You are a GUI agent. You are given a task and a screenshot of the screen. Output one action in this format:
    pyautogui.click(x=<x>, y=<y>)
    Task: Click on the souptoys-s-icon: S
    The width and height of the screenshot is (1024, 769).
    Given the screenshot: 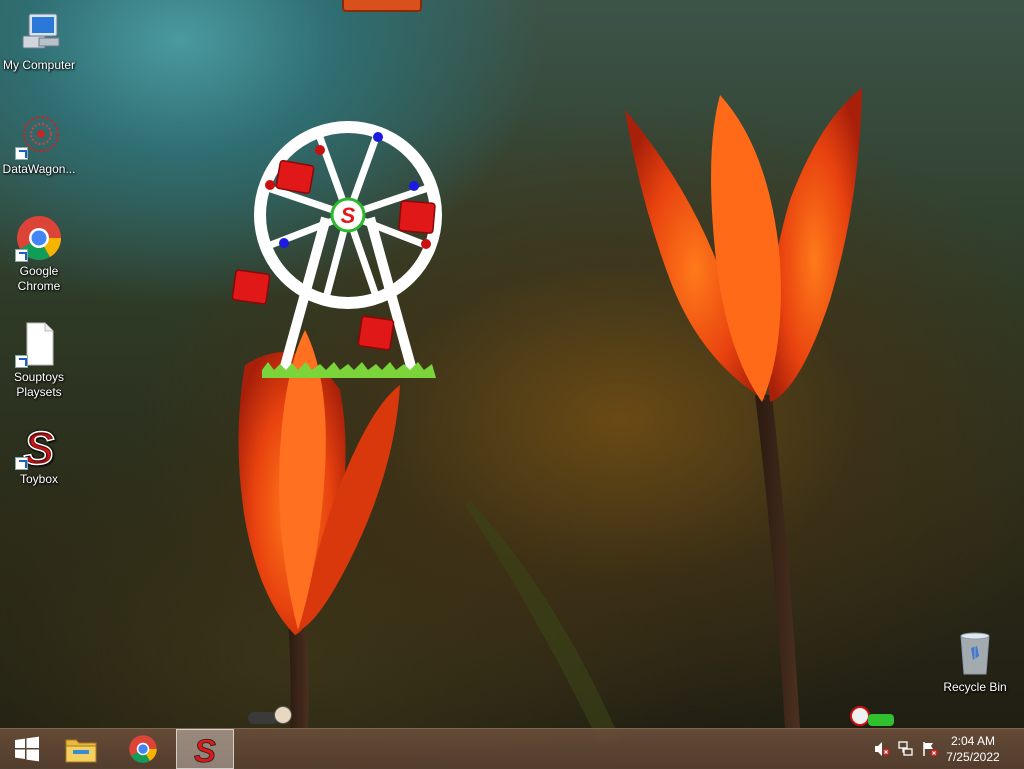 What is the action you would take?
    pyautogui.click(x=39, y=448)
    